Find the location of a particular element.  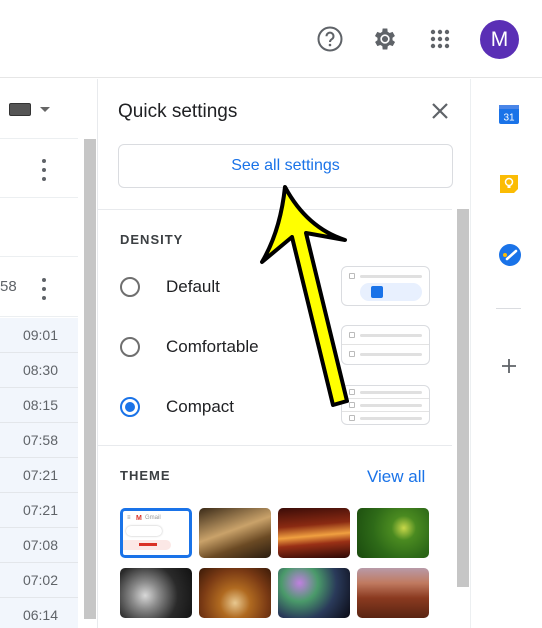

density-option-comfortable: Comfortable is located at coordinates (220, 347).